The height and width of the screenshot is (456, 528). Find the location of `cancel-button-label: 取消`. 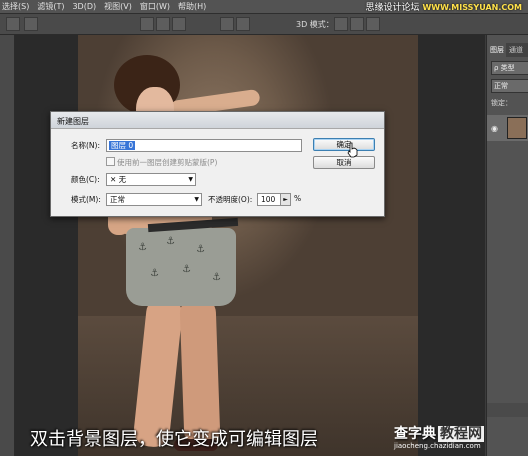

cancel-button-label: 取消 is located at coordinates (344, 162).